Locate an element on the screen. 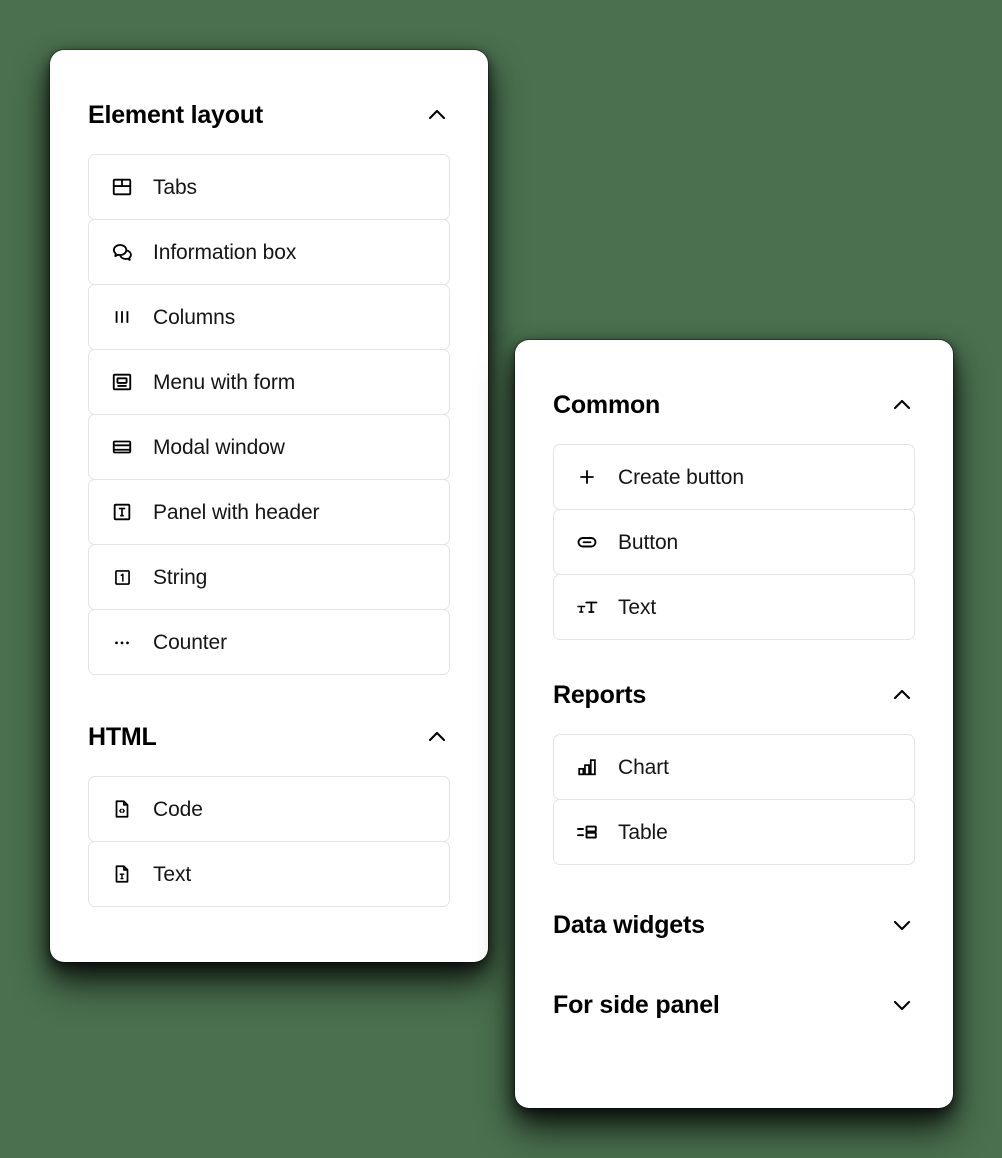 The height and width of the screenshot is (1158, 1002). list-item-text: Text is located at coordinates (734, 607).